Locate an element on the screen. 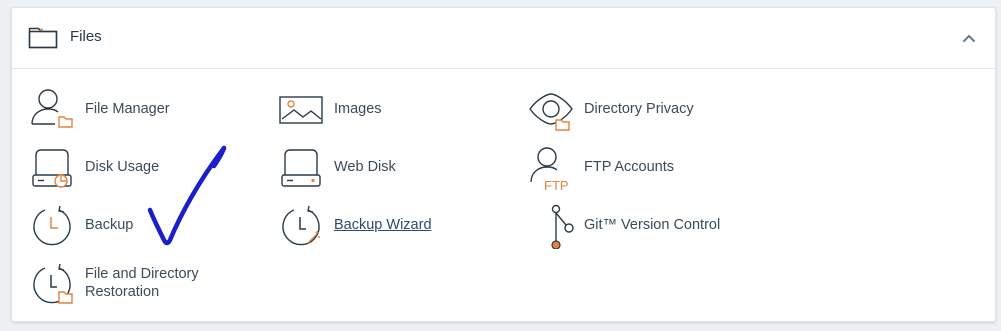  item-label-line1: File and Directory is located at coordinates (142, 274).